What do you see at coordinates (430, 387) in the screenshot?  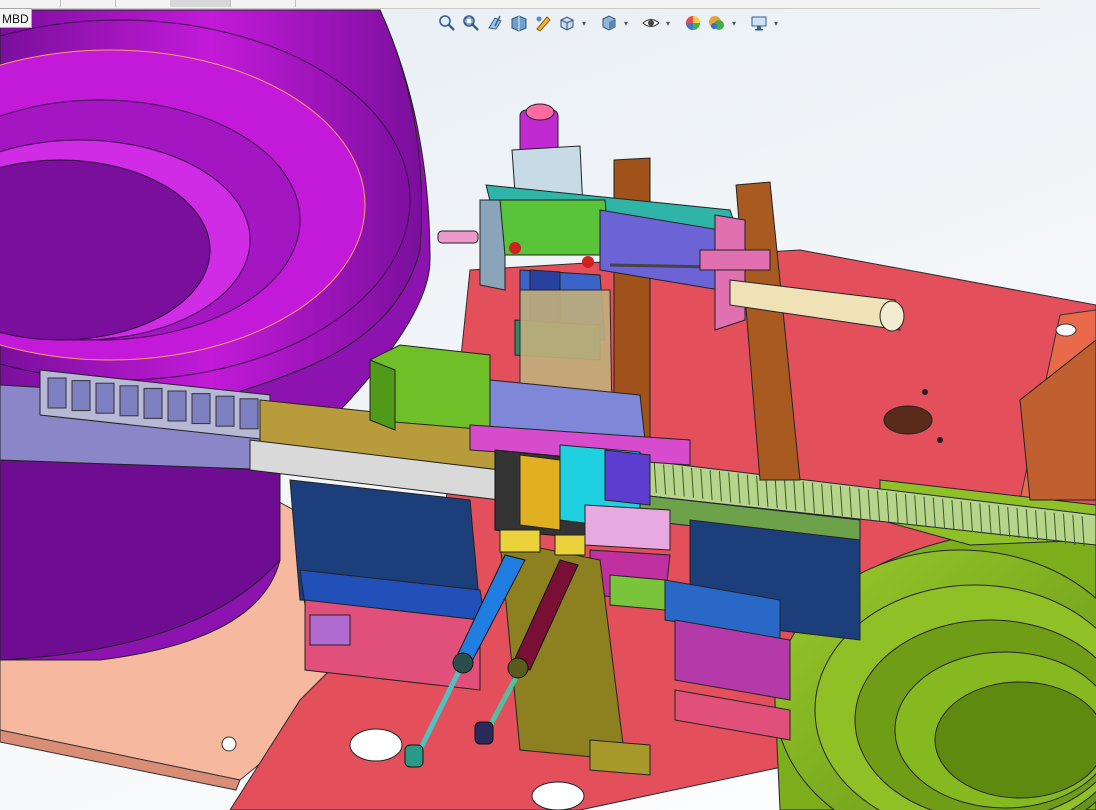 I see `motor` at bounding box center [430, 387].